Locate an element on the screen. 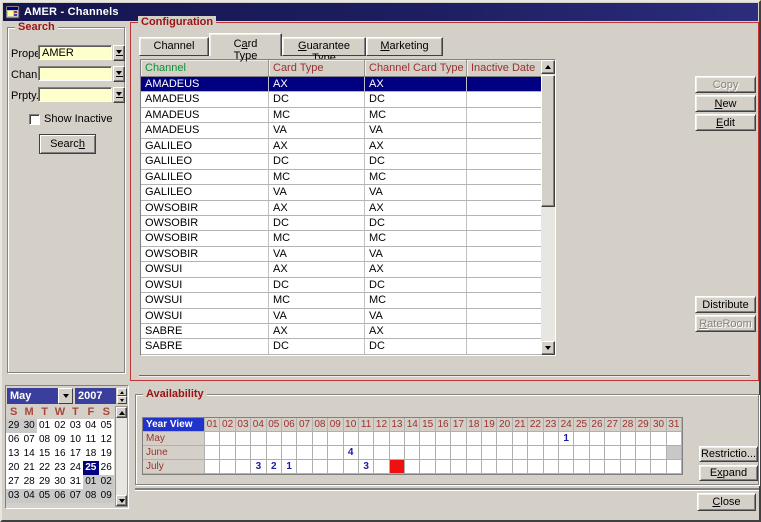 This screenshot has width=761, height=522. distribute-button: Distribute is located at coordinates (725, 304).